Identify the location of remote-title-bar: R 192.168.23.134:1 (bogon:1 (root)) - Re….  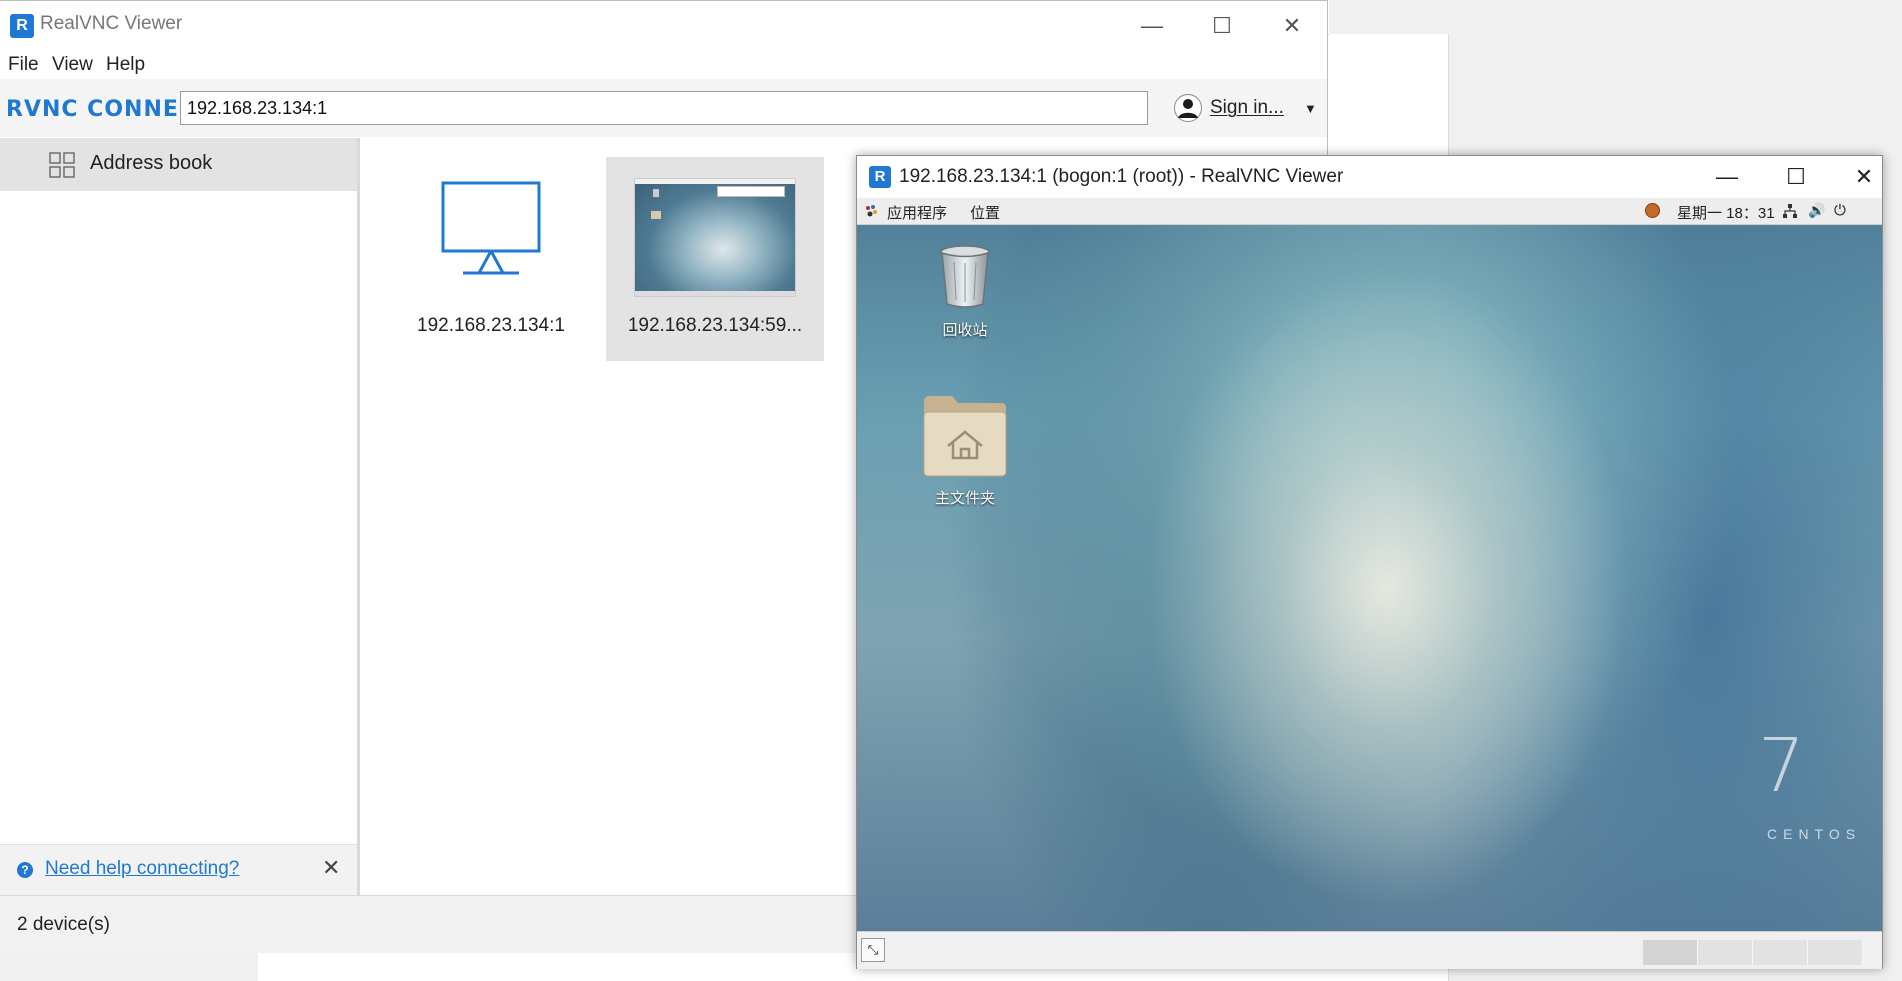
(1369, 177).